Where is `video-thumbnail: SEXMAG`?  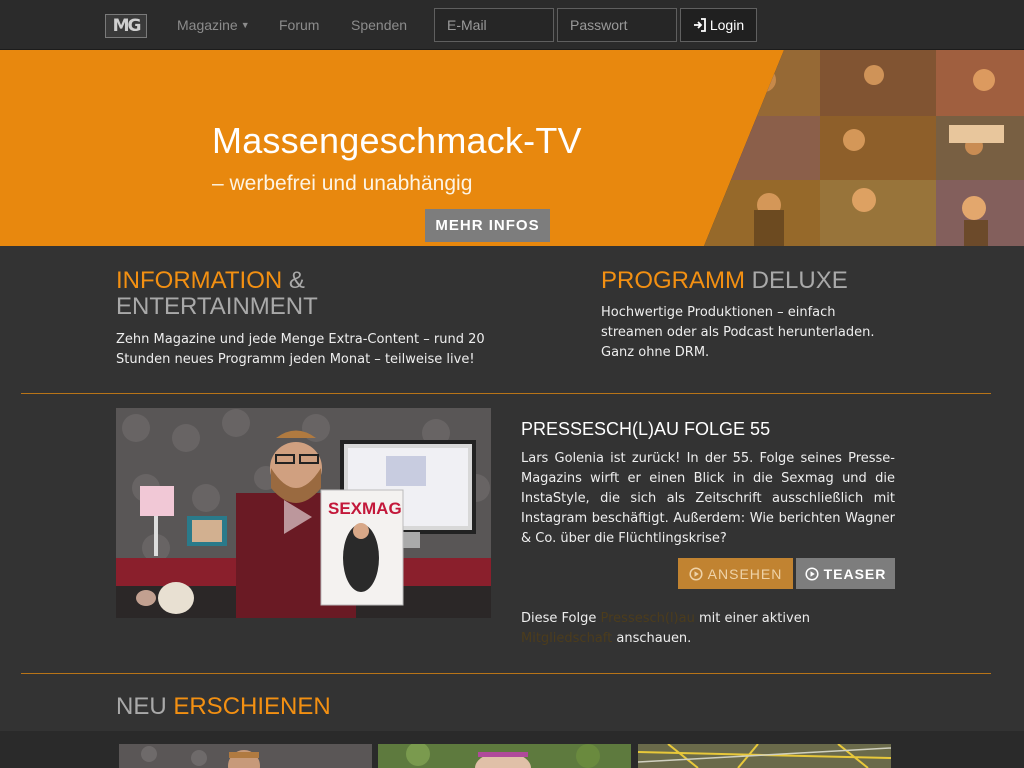
video-thumbnail: SEXMAG is located at coordinates (303, 513).